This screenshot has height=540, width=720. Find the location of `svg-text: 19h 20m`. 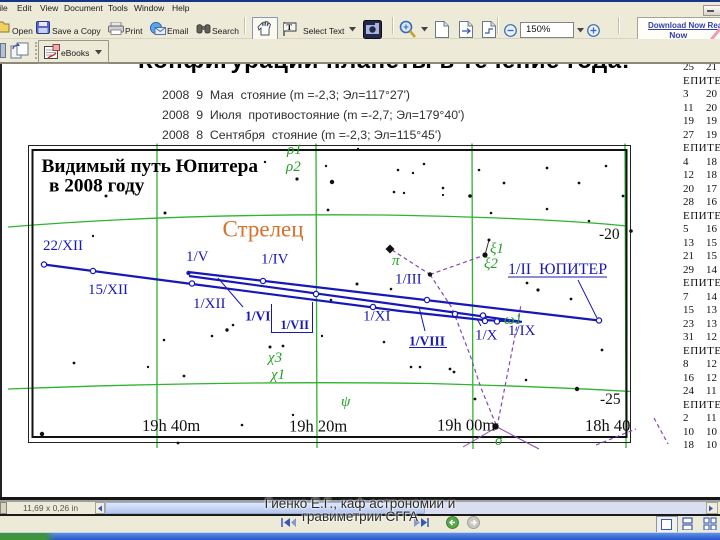

svg-text: 19h 20m is located at coordinates (318, 426).